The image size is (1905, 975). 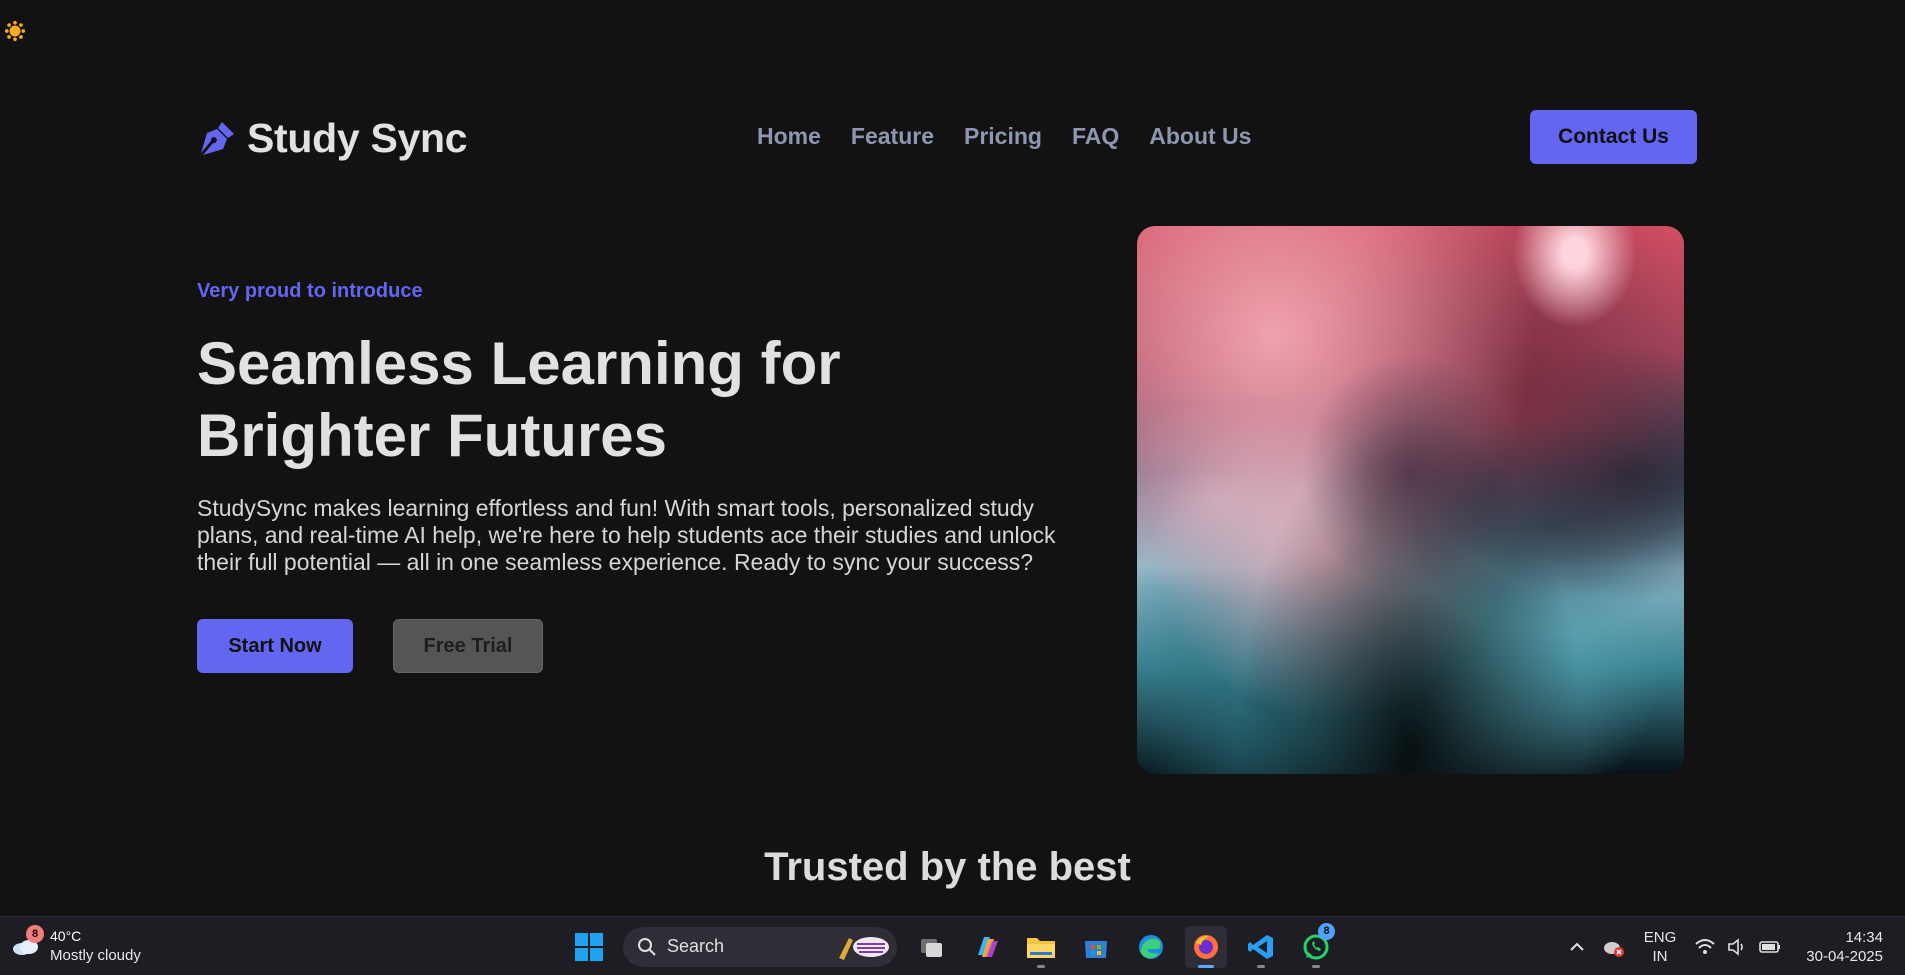 I want to click on contact-us-button: Contact Us, so click(x=1613, y=137).